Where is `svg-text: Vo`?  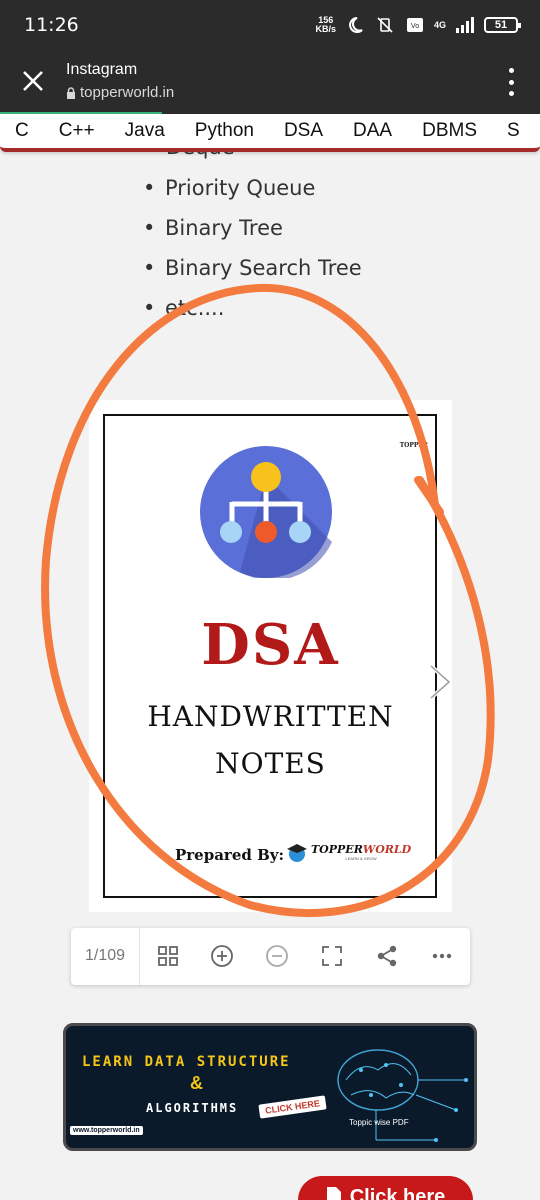
svg-text: Vo is located at coordinates (415, 26).